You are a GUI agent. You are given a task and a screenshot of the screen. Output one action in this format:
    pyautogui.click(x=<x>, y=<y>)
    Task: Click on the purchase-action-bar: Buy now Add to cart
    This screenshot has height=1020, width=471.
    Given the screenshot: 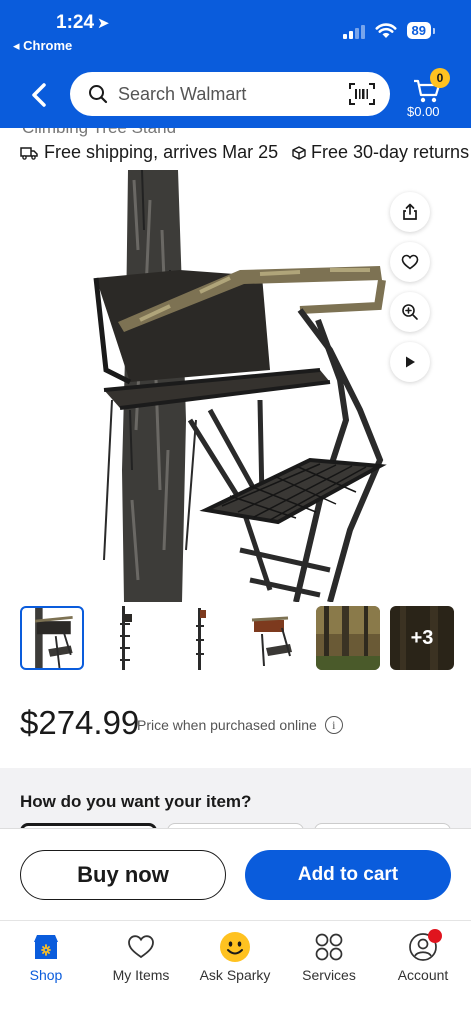 What is the action you would take?
    pyautogui.click(x=235, y=874)
    